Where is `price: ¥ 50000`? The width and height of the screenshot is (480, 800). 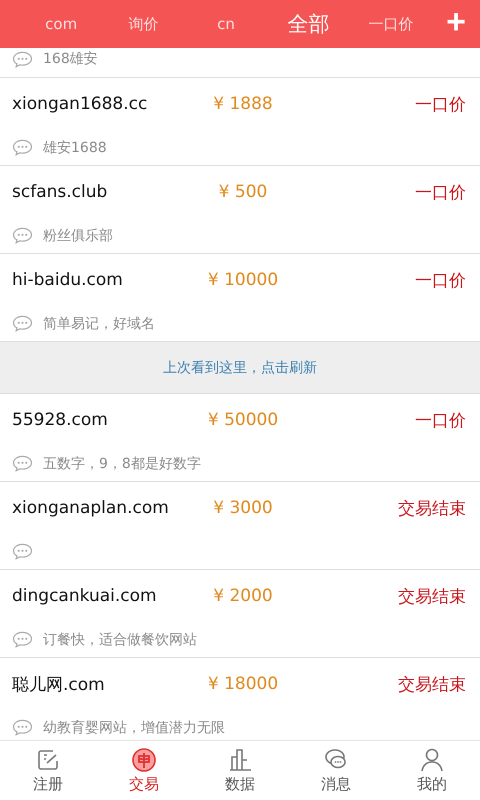 price: ¥ 50000 is located at coordinates (243, 420).